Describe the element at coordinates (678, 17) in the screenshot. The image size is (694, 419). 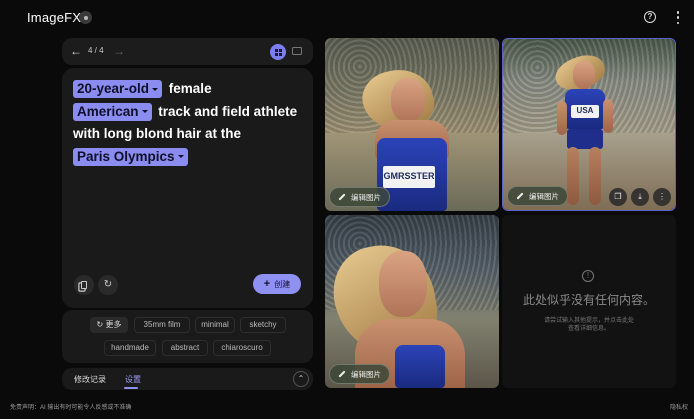
I see `more-options-icon` at that location.